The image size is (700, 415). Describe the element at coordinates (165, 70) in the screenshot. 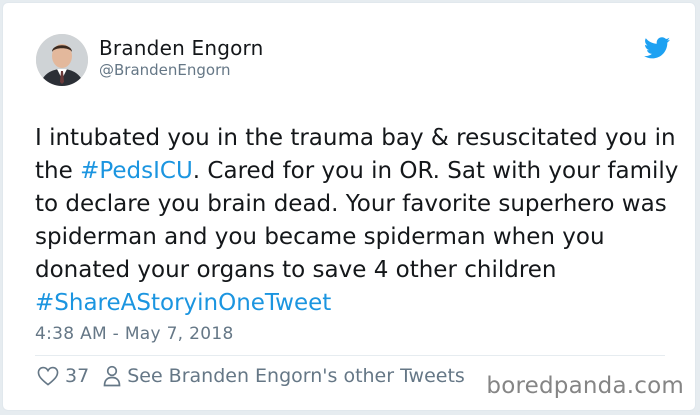

I see `author-handle: @BrandenEngorn` at that location.